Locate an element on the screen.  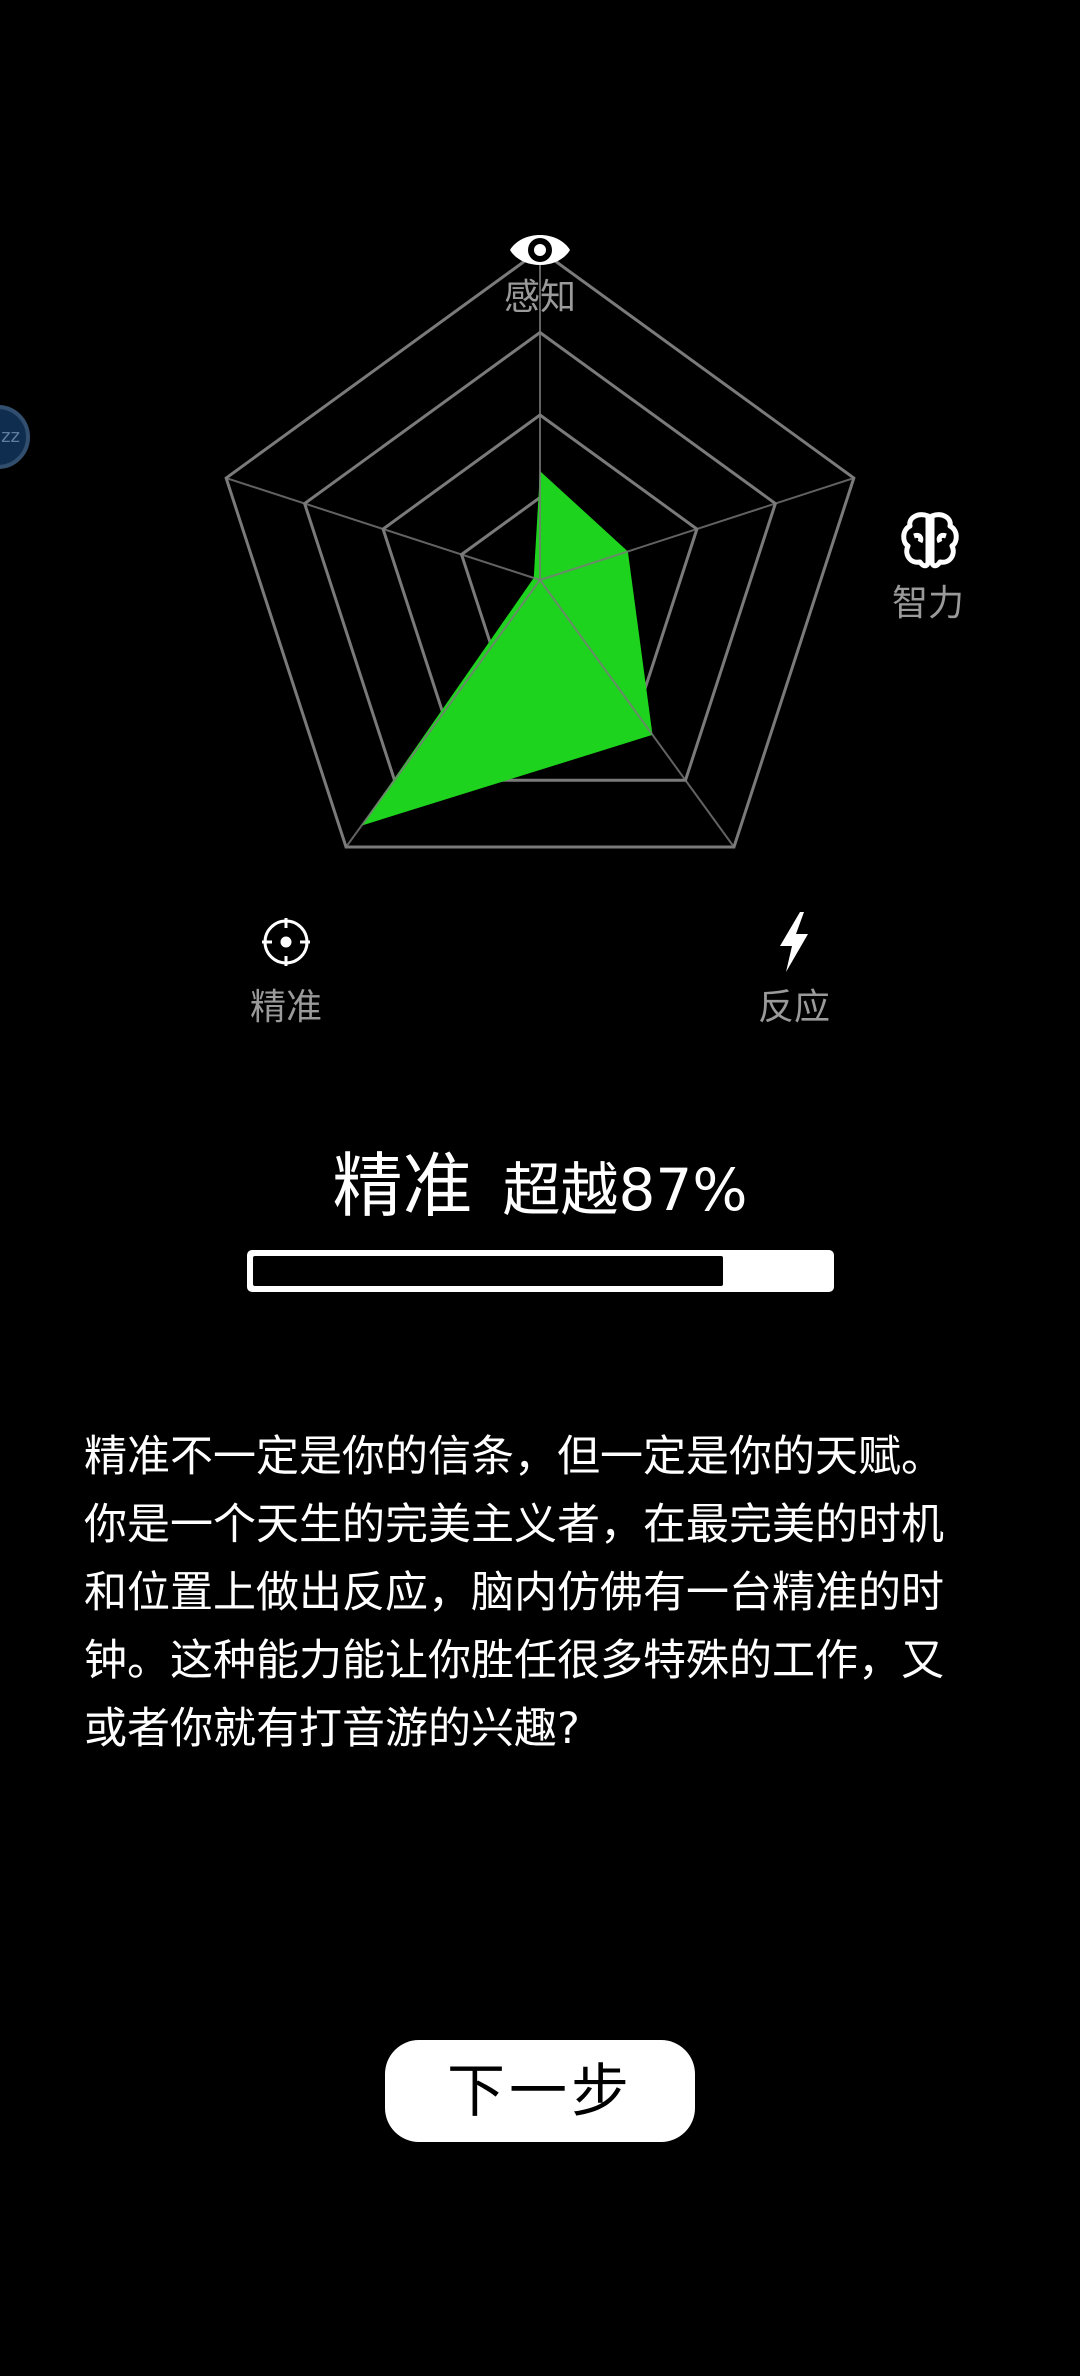
percentile-progress-bar is located at coordinates (540, 1271).